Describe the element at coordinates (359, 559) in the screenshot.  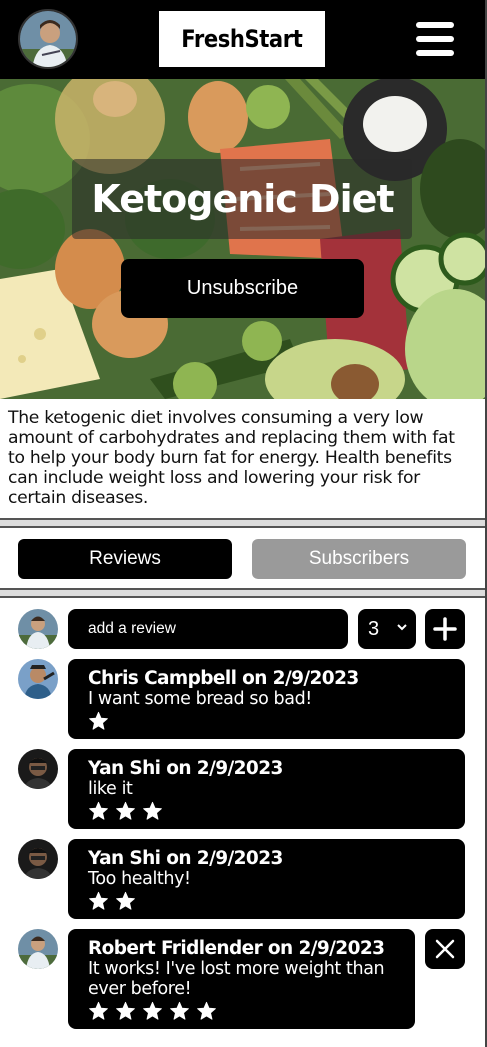
I see `tab-subscribers: Subscribers` at that location.